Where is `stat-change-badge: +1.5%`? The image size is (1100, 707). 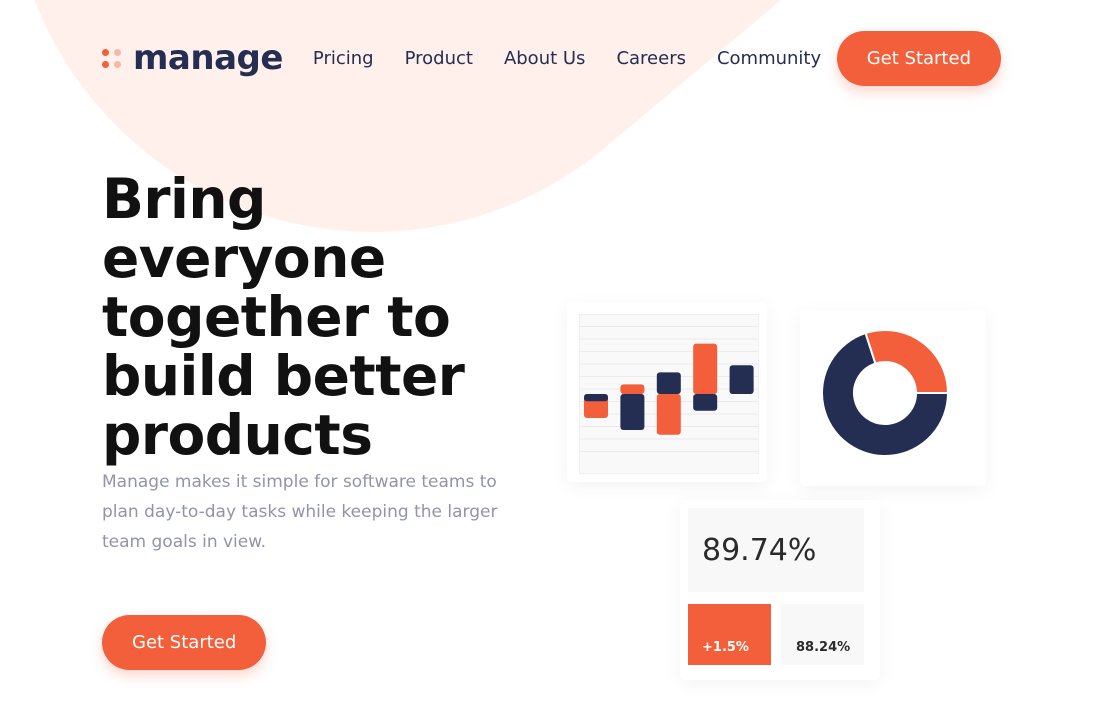
stat-change-badge: +1.5% is located at coordinates (729, 634).